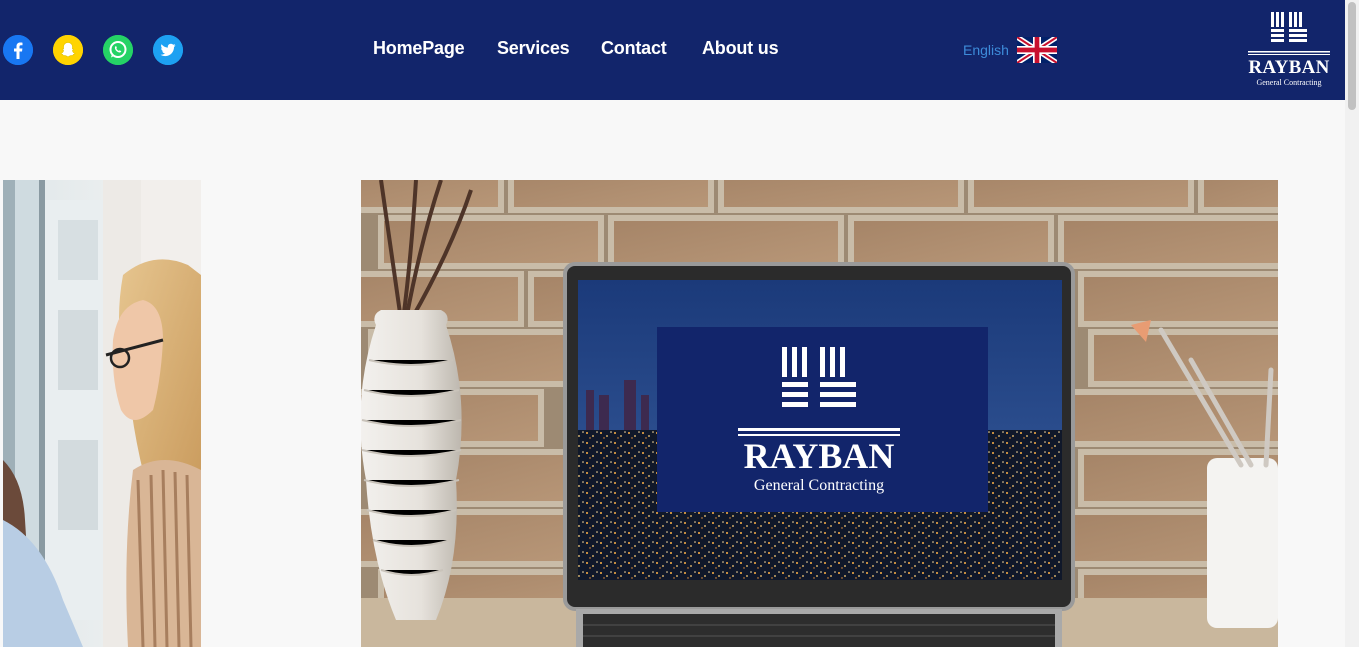 This screenshot has width=1359, height=647. What do you see at coordinates (533, 48) in the screenshot?
I see `nav-services: Services` at bounding box center [533, 48].